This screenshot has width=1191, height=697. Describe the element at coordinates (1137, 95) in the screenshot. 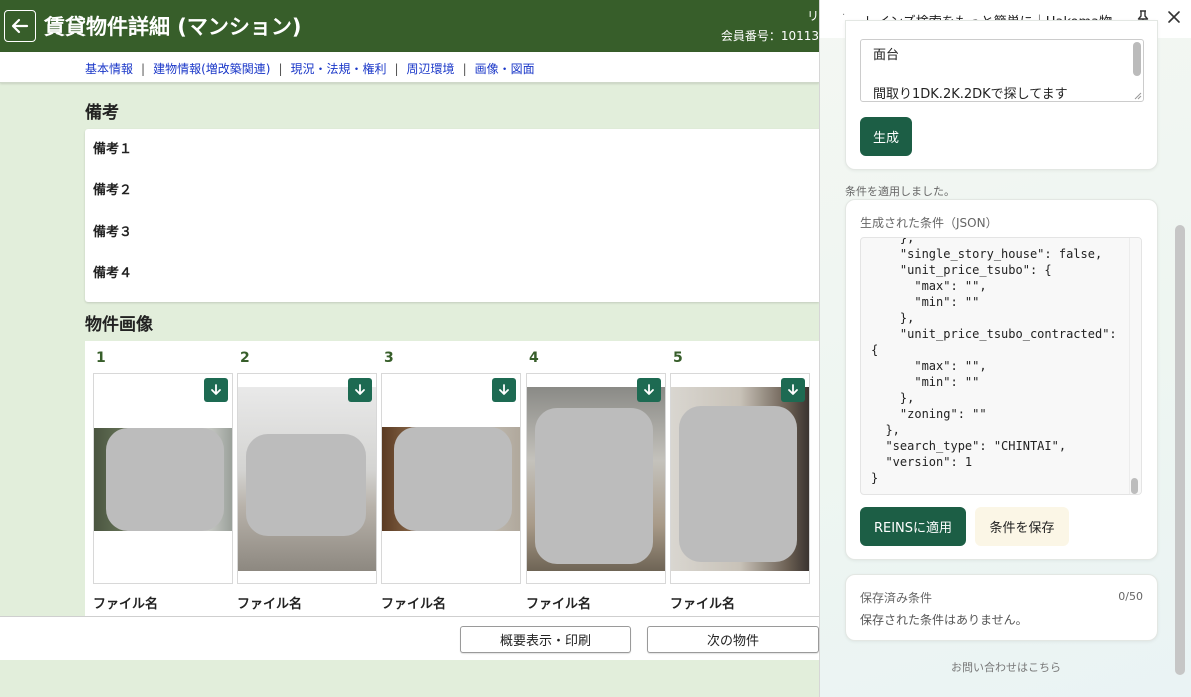

I see `resize-grip-icon` at that location.